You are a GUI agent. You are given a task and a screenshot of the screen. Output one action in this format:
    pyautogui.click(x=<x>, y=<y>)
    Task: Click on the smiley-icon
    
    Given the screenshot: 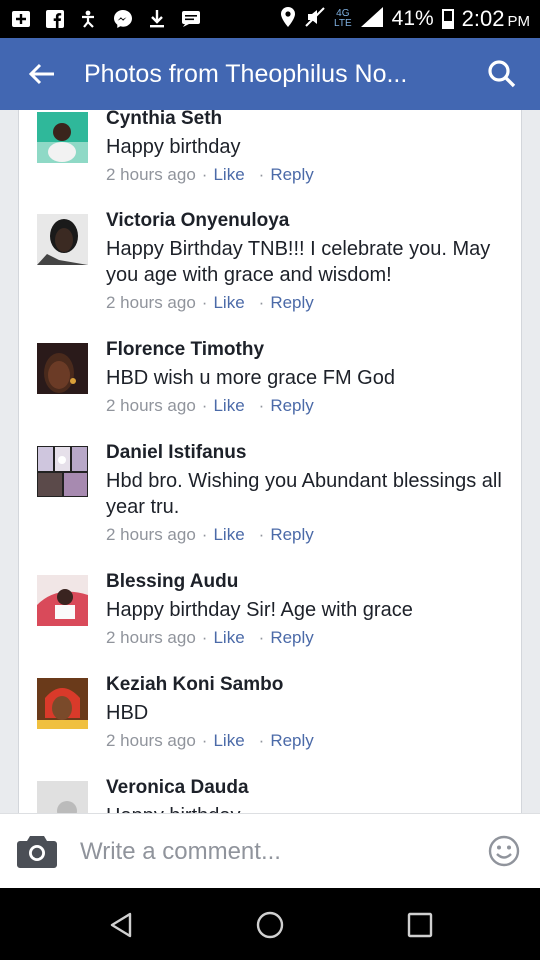 What is the action you would take?
    pyautogui.click(x=504, y=851)
    